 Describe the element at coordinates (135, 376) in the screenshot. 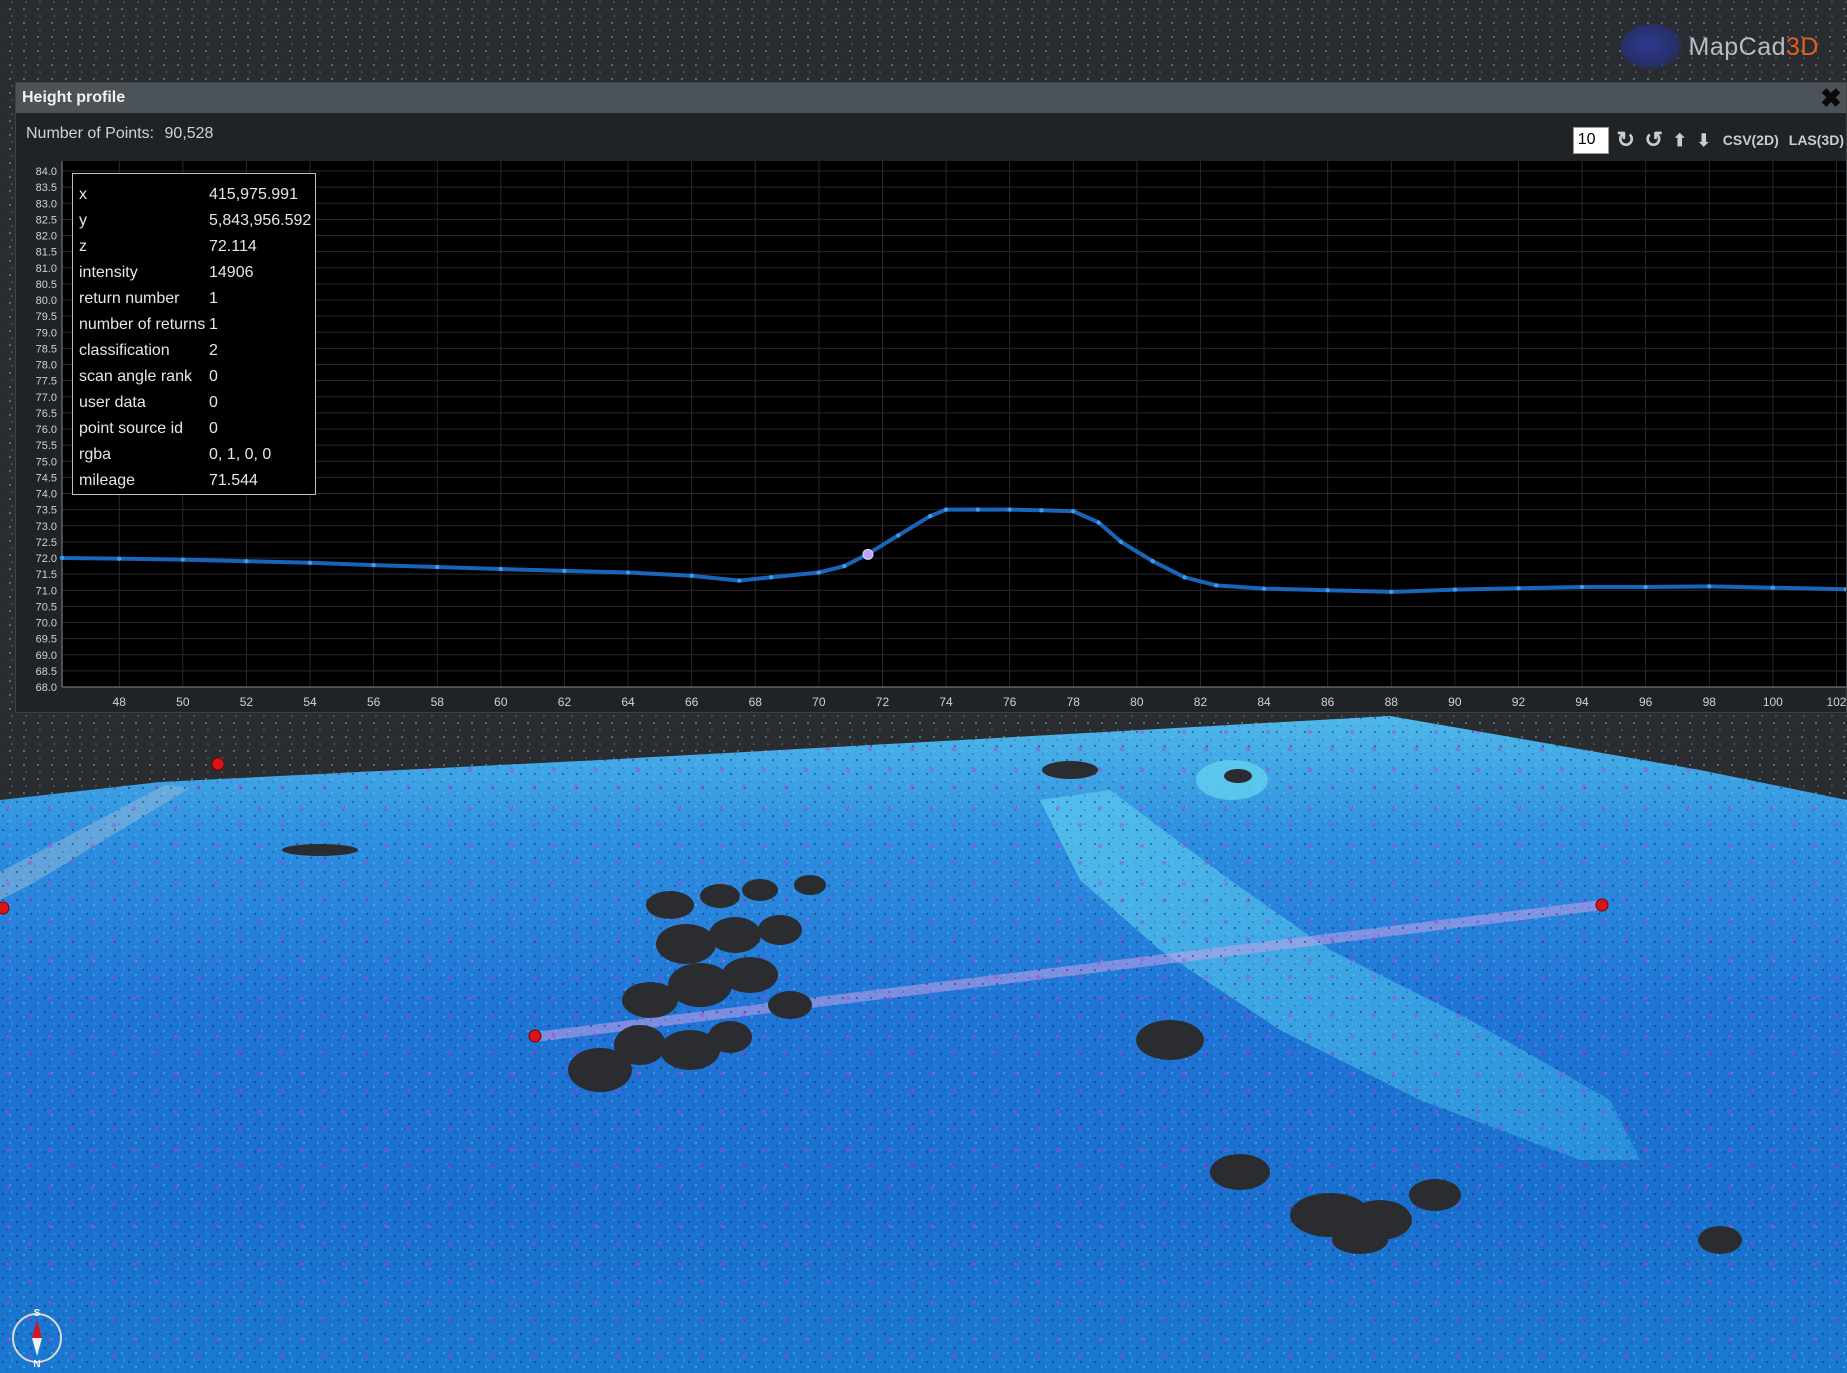

I see `info-key: scan angle rank` at that location.